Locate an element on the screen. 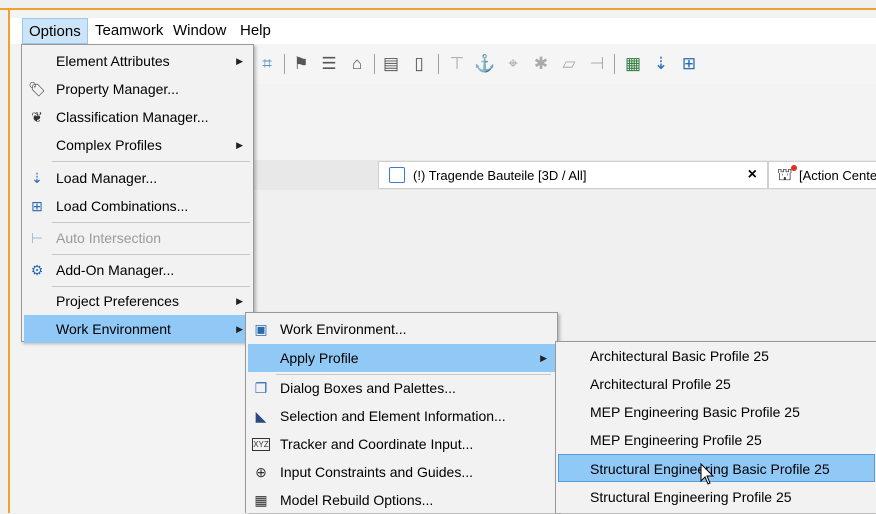  classification-tree-icon: ❦ is located at coordinates (37, 117).